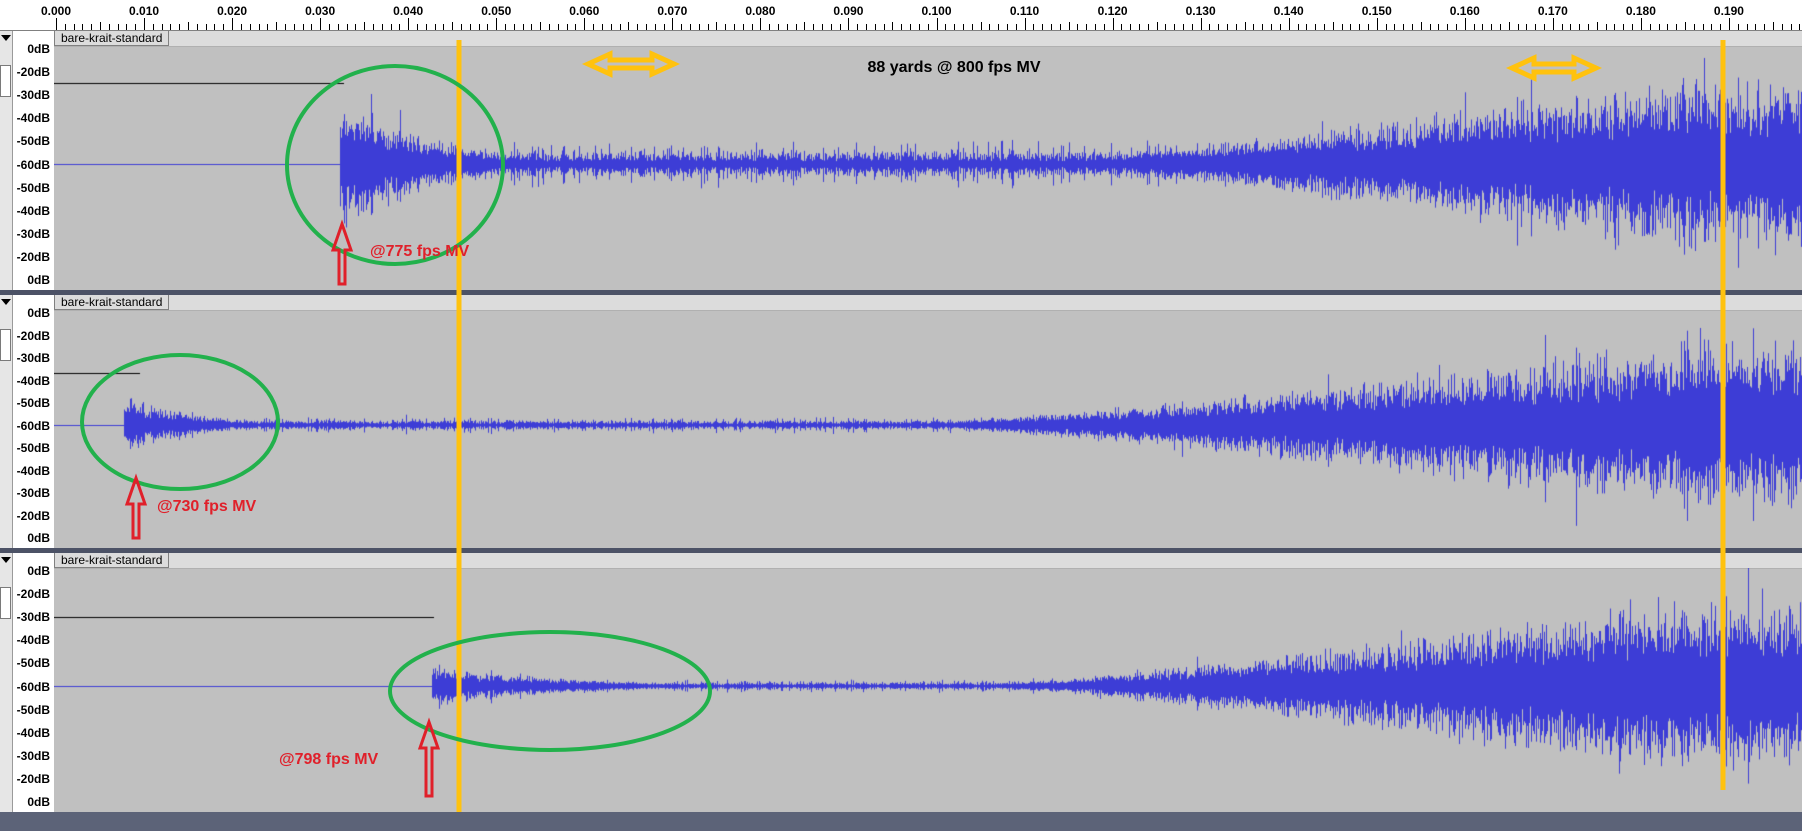 The height and width of the screenshot is (831, 1802). What do you see at coordinates (33, 164) in the screenshot?
I see `db-scale-label: -60dB` at bounding box center [33, 164].